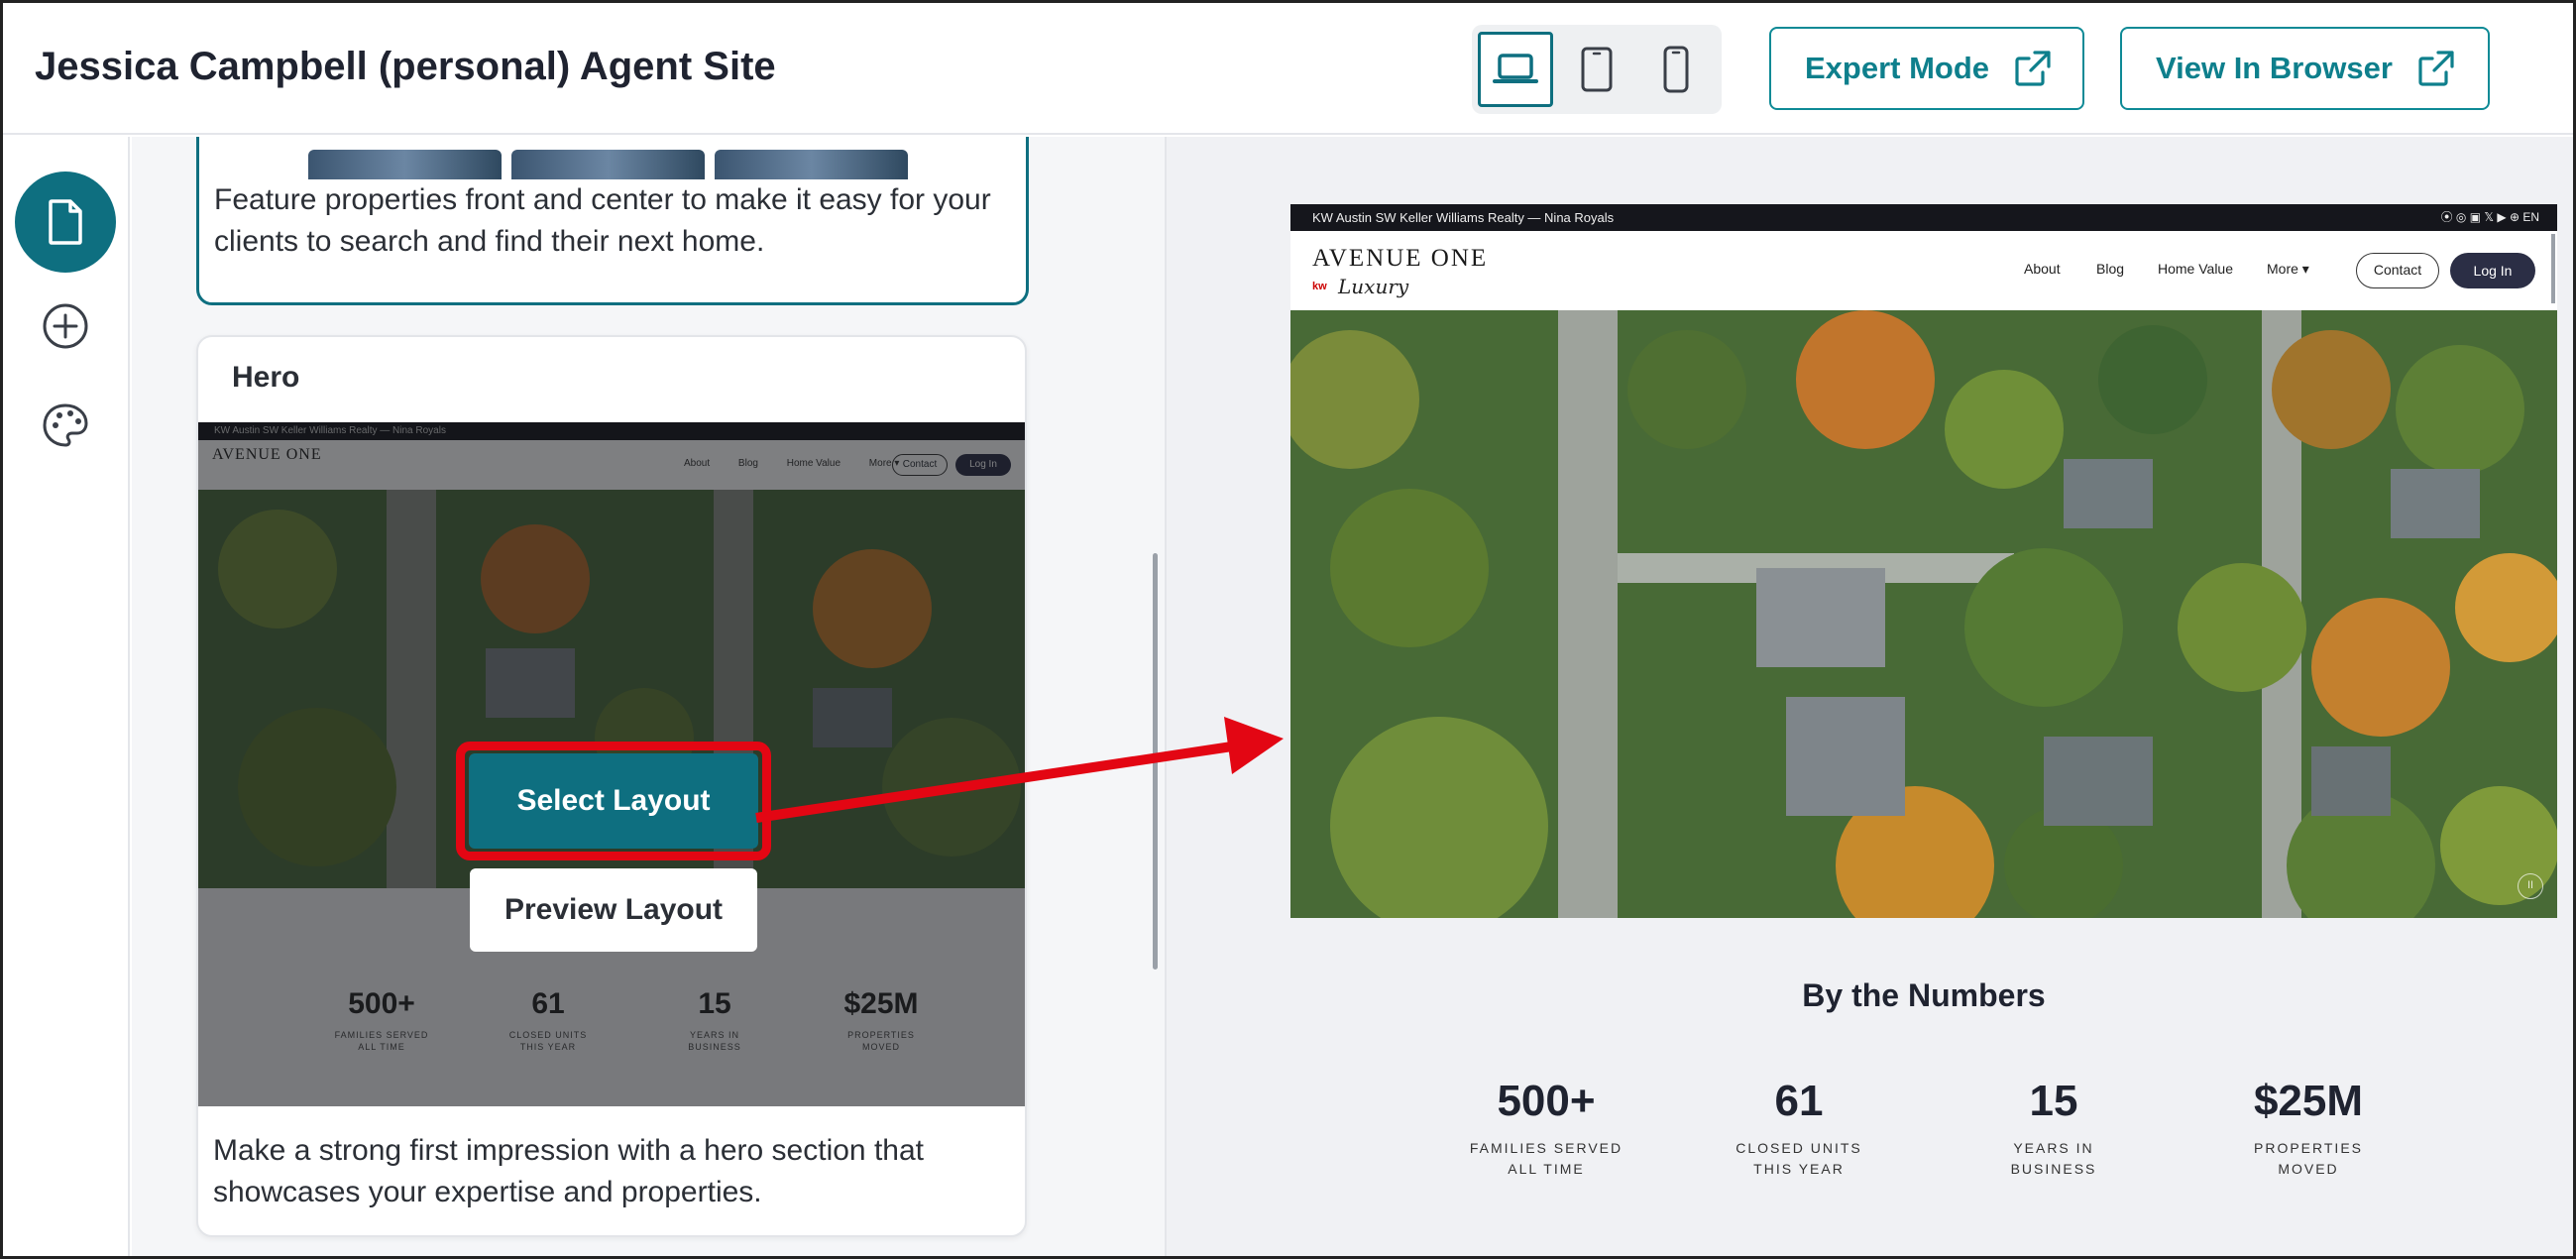  Describe the element at coordinates (2308, 1128) in the screenshot. I see `stat-properties-moved: $25M PROPERTIES MOVED` at that location.